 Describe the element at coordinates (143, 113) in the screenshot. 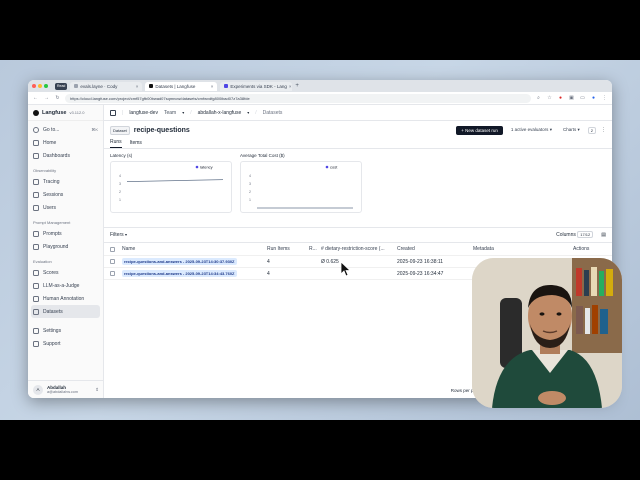

I see `org-selector: langfuse-dev` at that location.